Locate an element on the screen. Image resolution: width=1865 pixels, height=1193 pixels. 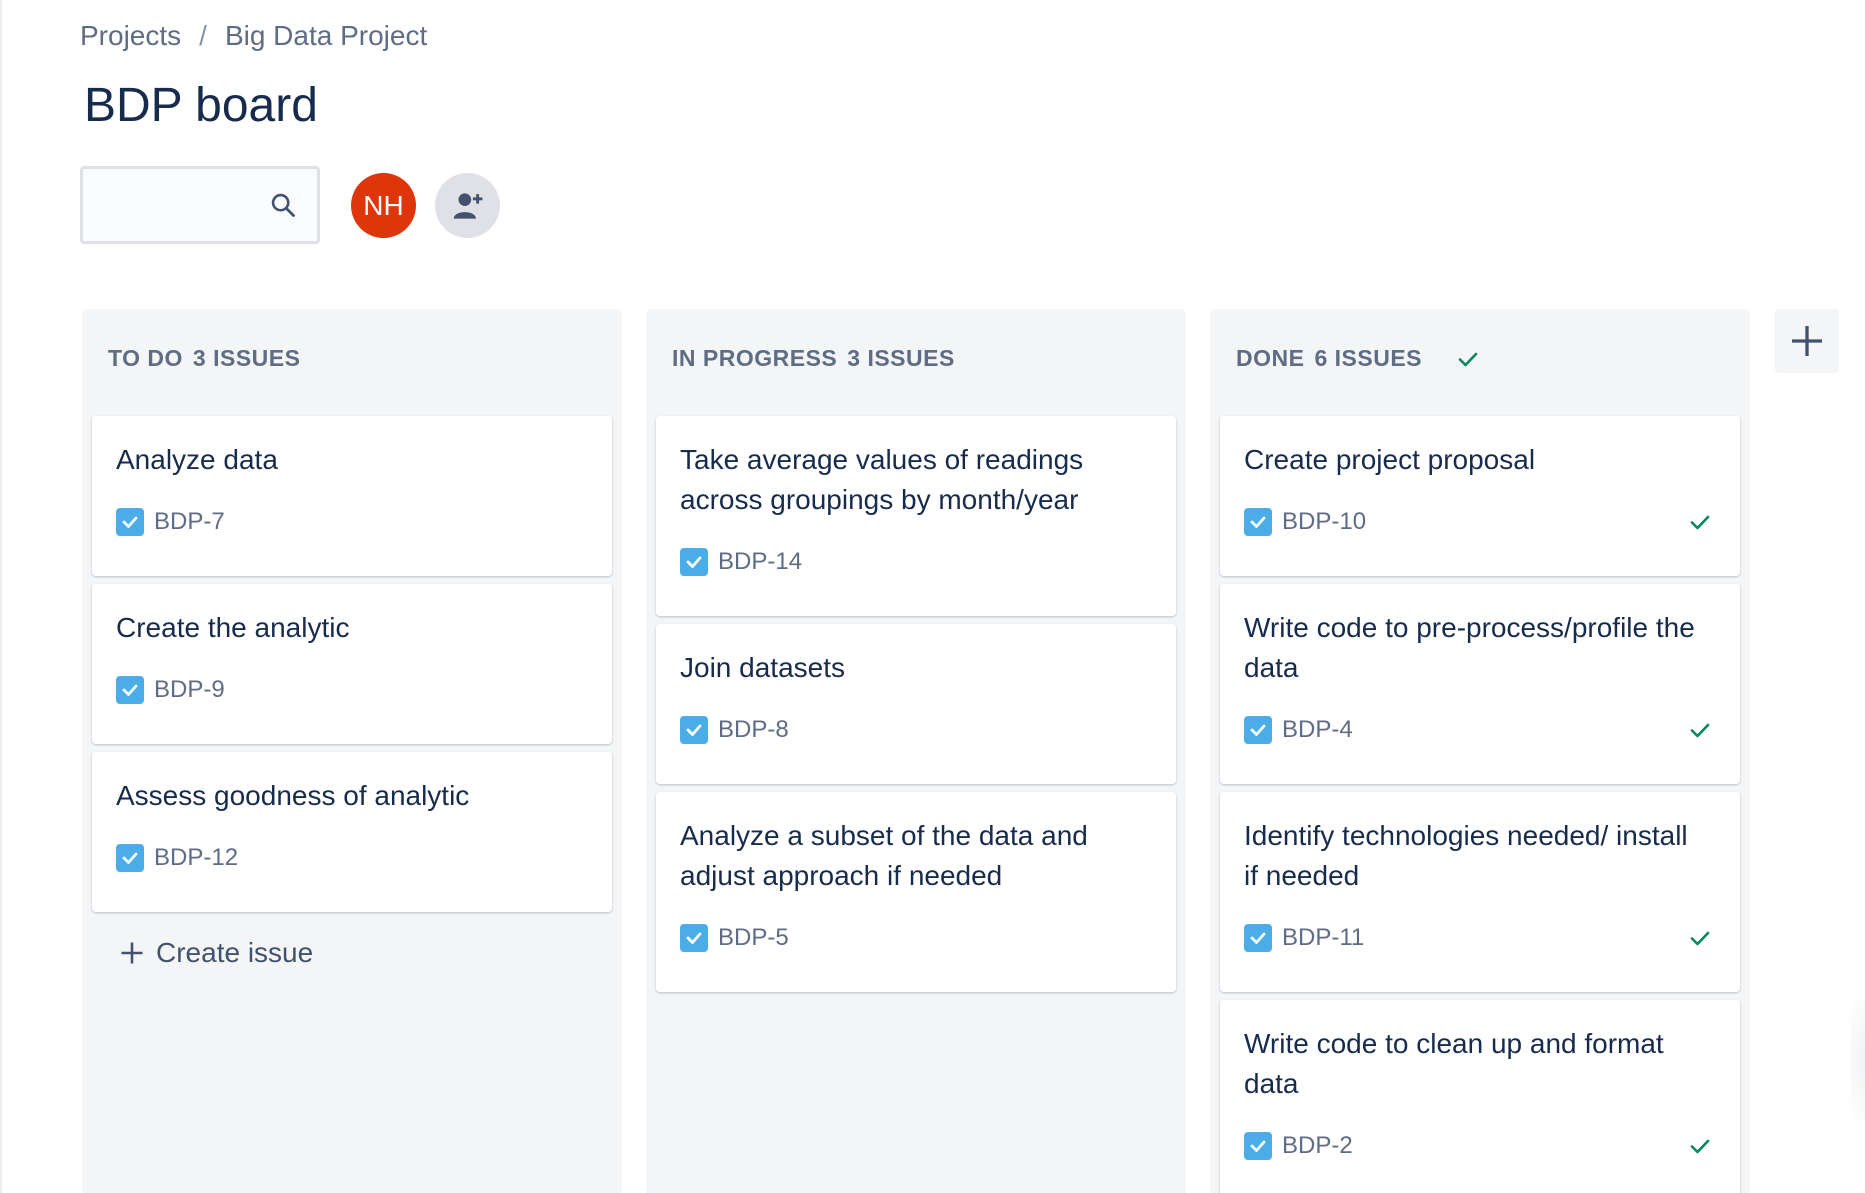
issue-card: Analyze data BDP-7 is located at coordinates (352, 496).